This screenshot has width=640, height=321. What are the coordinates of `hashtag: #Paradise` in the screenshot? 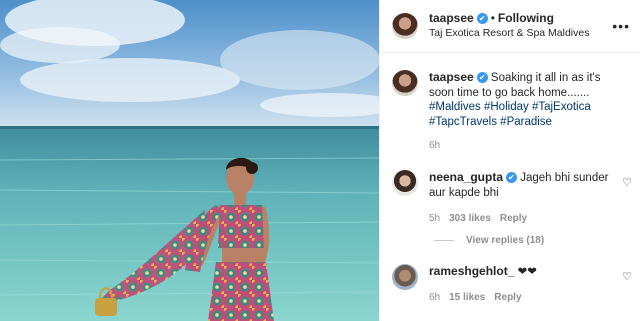 It's located at (526, 122).